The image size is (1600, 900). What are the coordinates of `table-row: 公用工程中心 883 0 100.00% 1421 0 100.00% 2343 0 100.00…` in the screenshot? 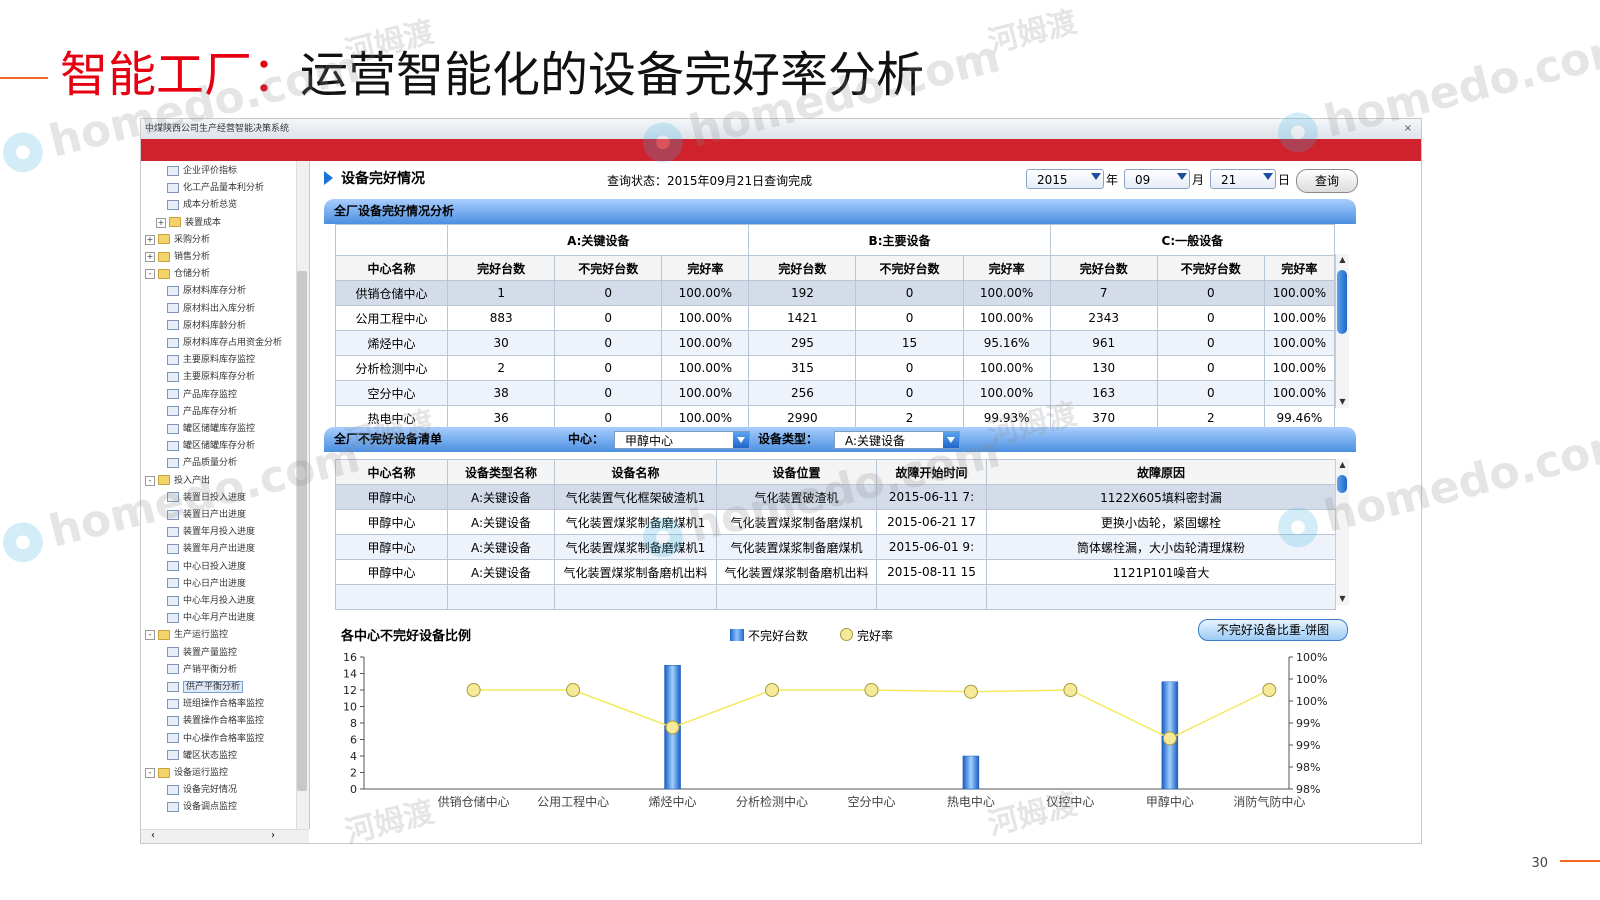 It's located at (835, 318).